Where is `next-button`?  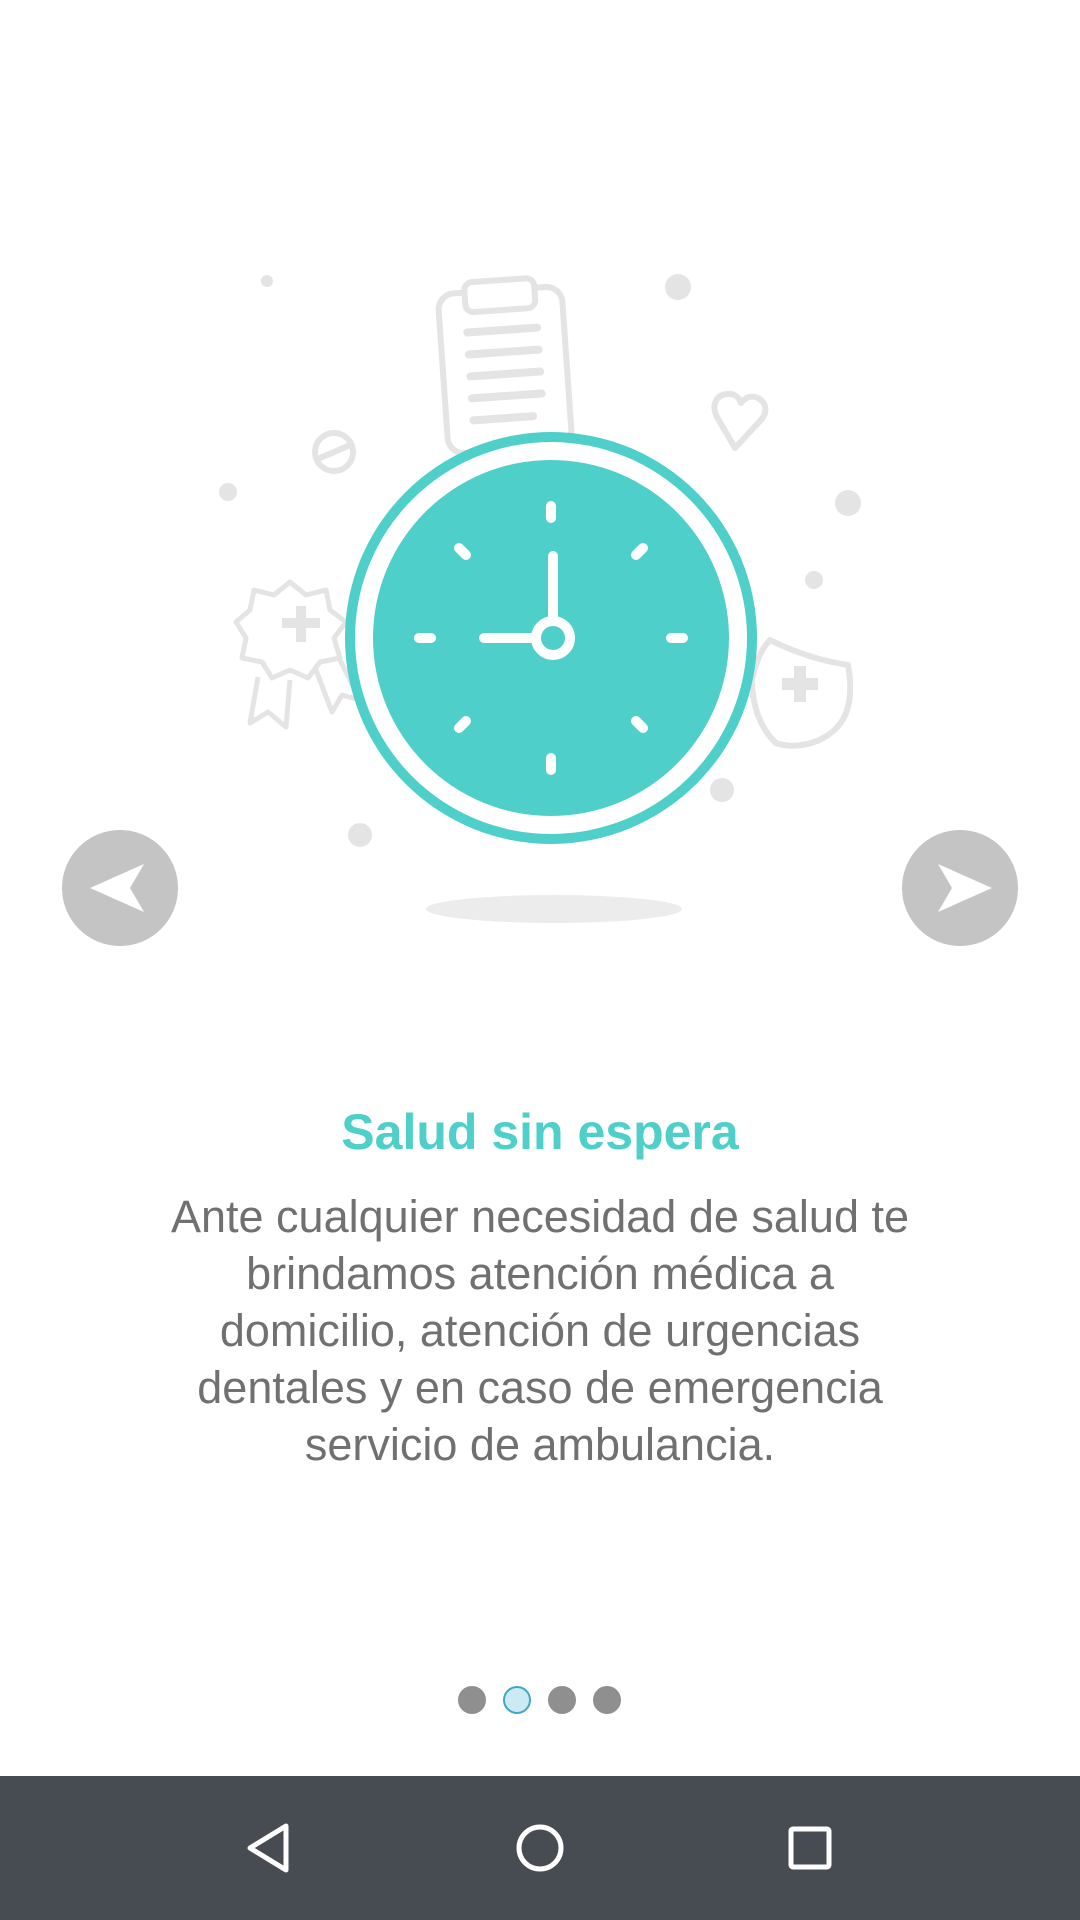 next-button is located at coordinates (960, 888).